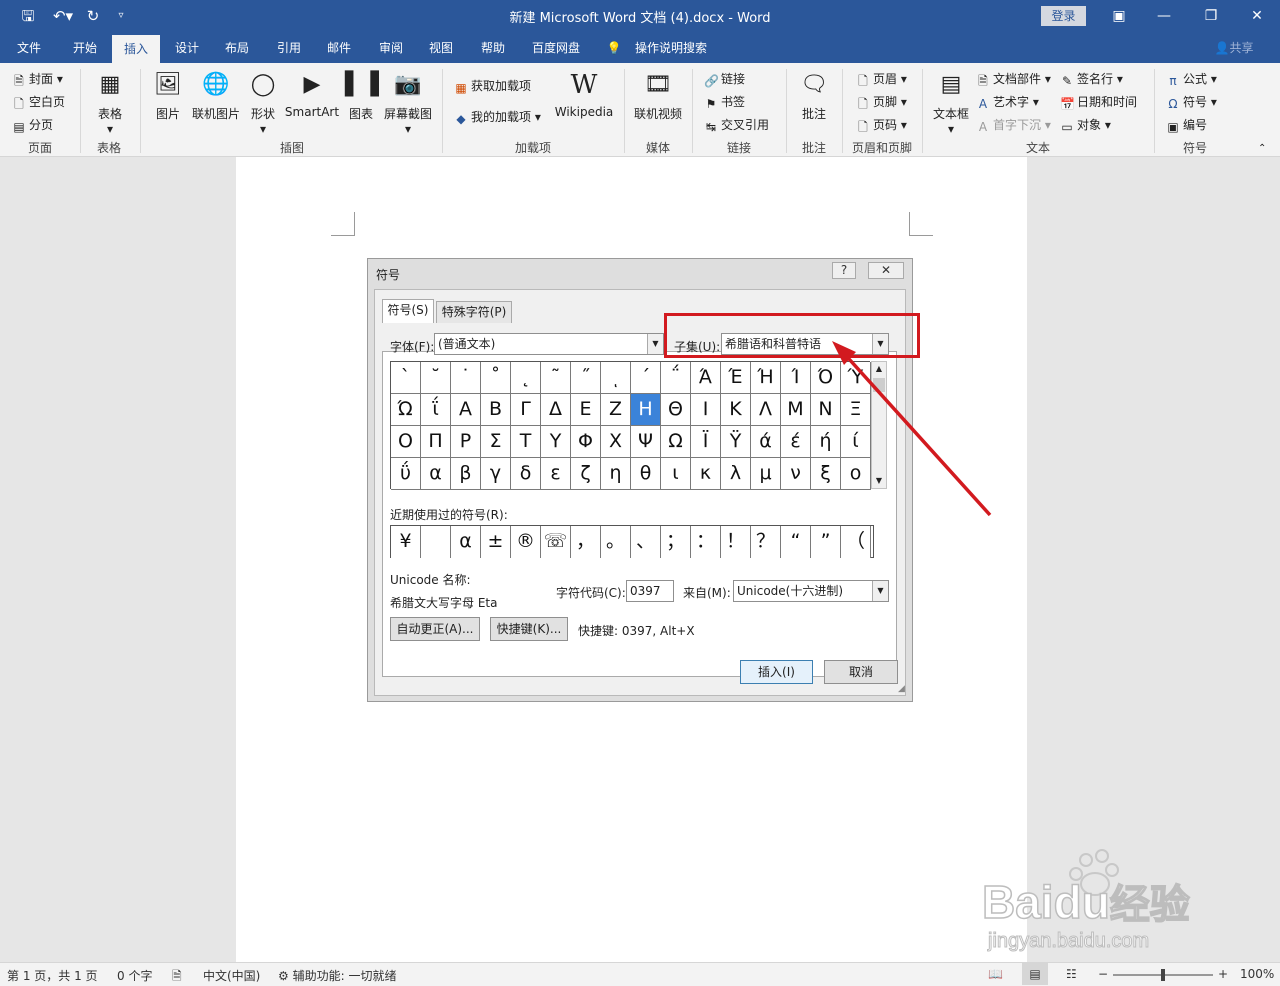 Image resolution: width=1280 pixels, height=986 pixels. I want to click on zoom-slider-thumb, so click(1163, 975).